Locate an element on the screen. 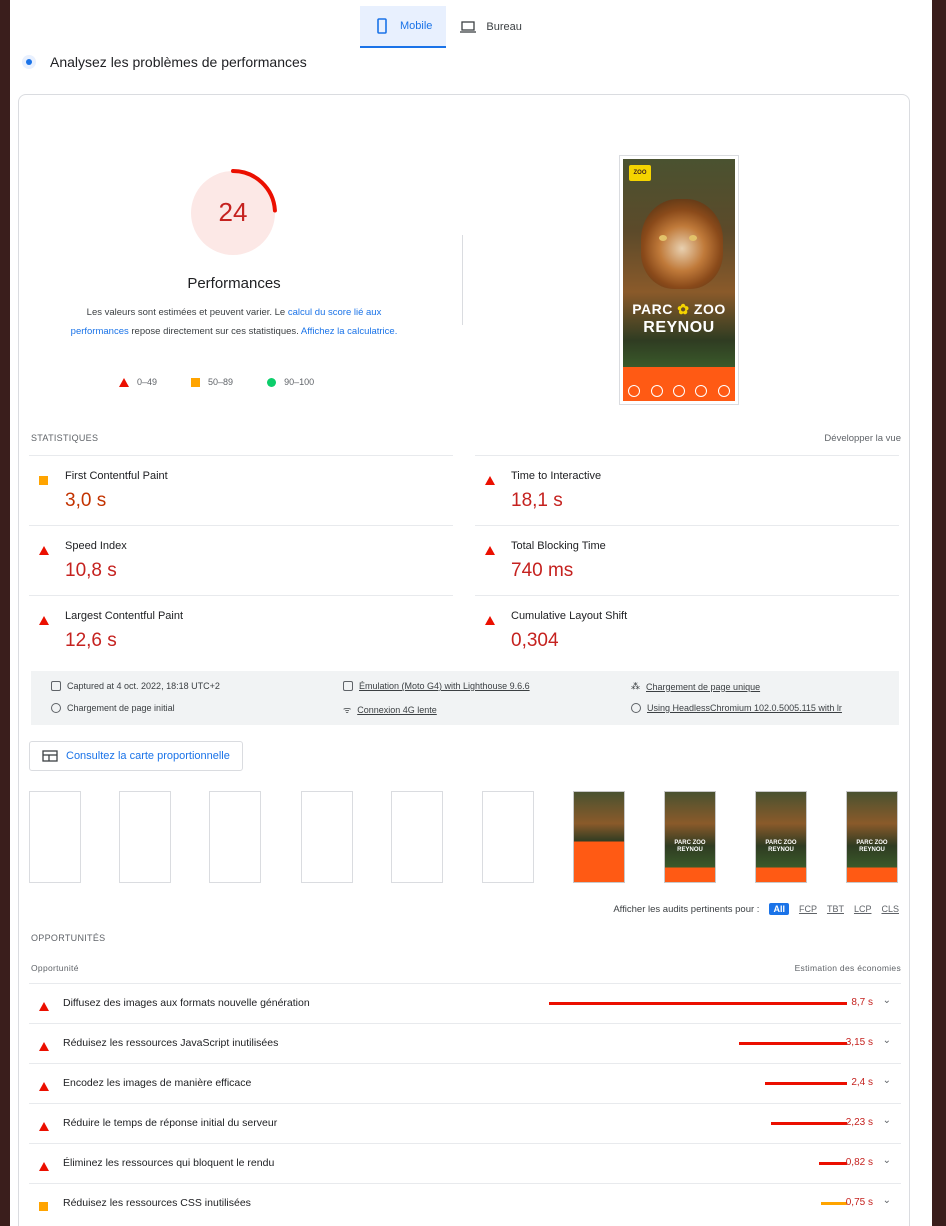 This screenshot has width=946, height=1226. calculator-link: Affichez la calculatrice. is located at coordinates (349, 331).